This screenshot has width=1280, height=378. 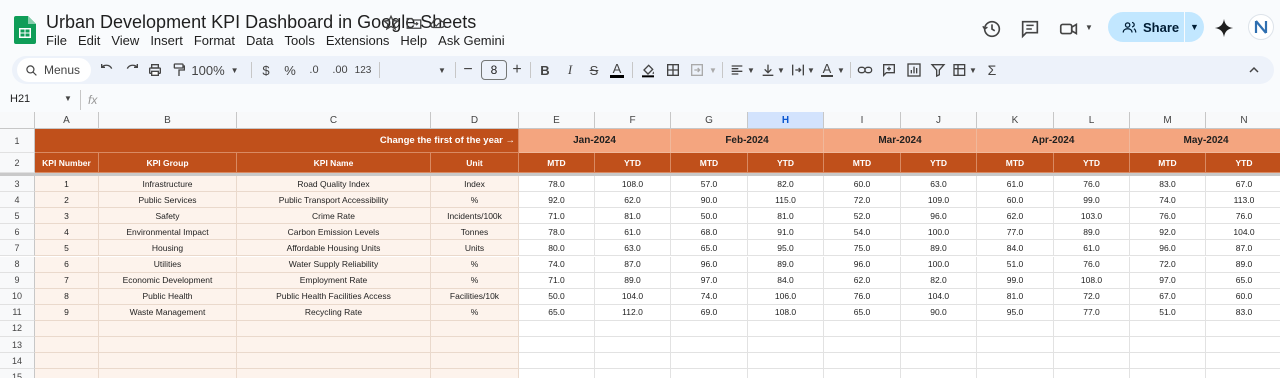 I want to click on value-cell: 99.0, so click(x=1015, y=280).